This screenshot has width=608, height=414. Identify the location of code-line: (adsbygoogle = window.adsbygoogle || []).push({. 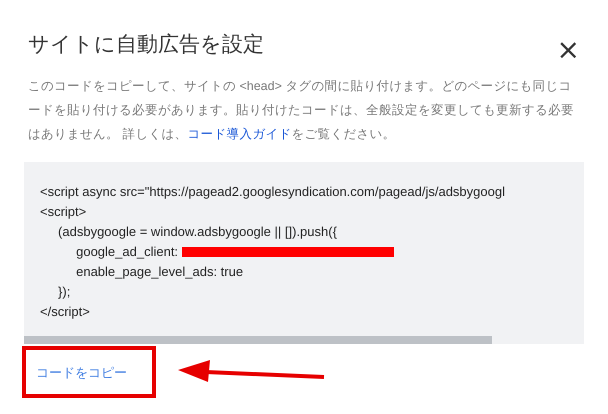
(197, 232).